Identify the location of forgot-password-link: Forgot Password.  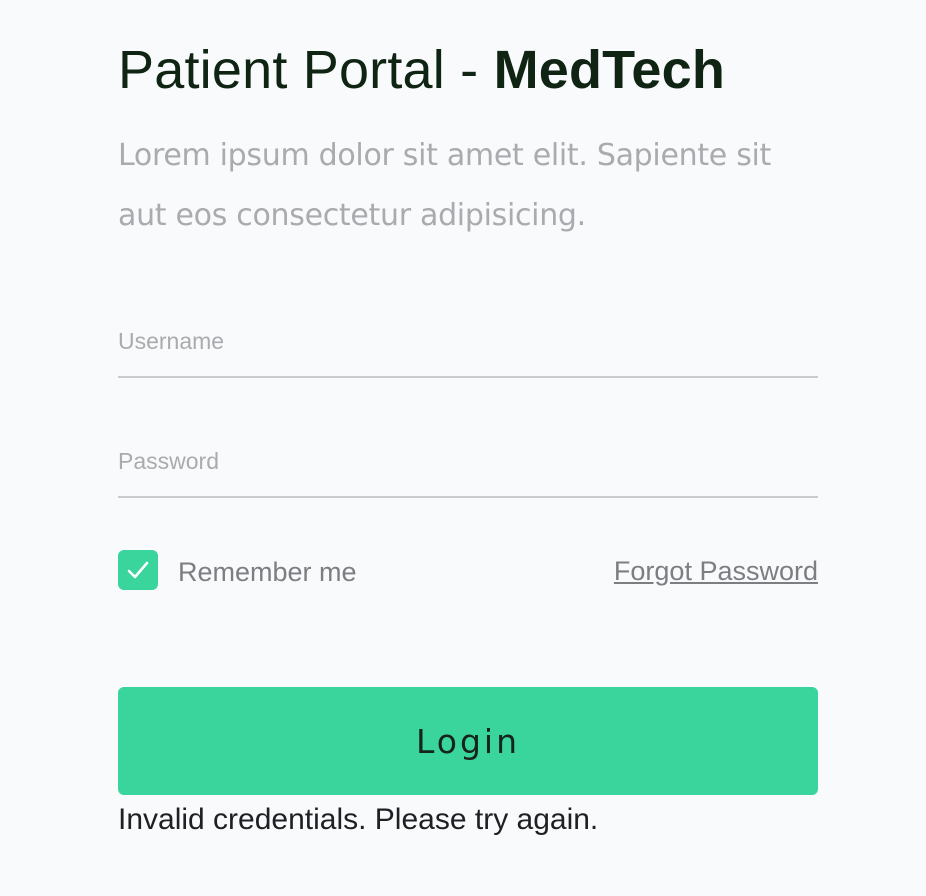
(716, 571).